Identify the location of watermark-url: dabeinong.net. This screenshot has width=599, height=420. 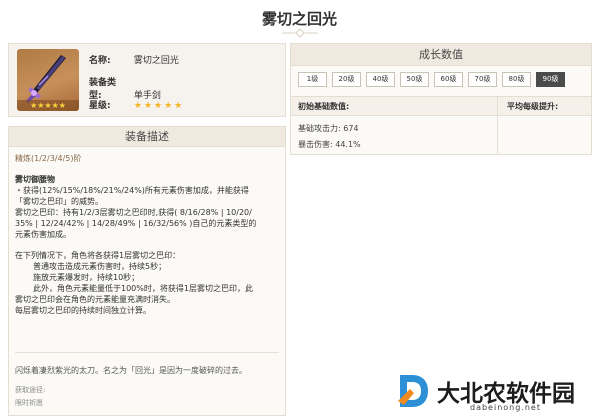
(505, 407).